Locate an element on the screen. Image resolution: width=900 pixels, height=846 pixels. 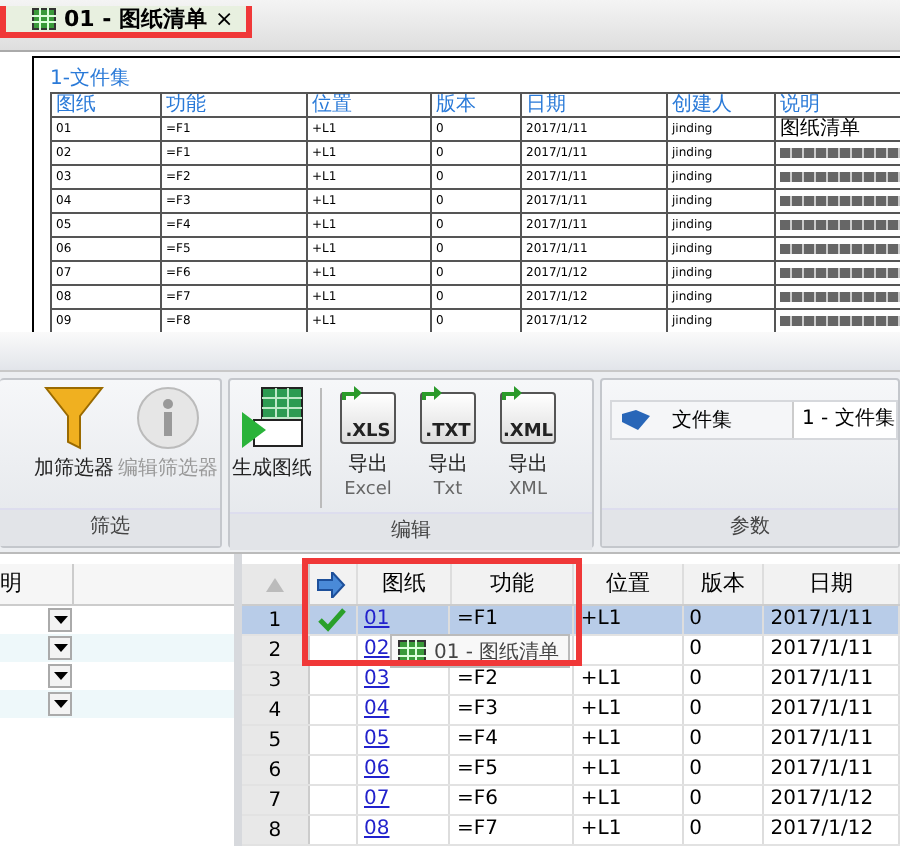
parameter-field: 文件集 1 - 文件集 is located at coordinates (754, 420).